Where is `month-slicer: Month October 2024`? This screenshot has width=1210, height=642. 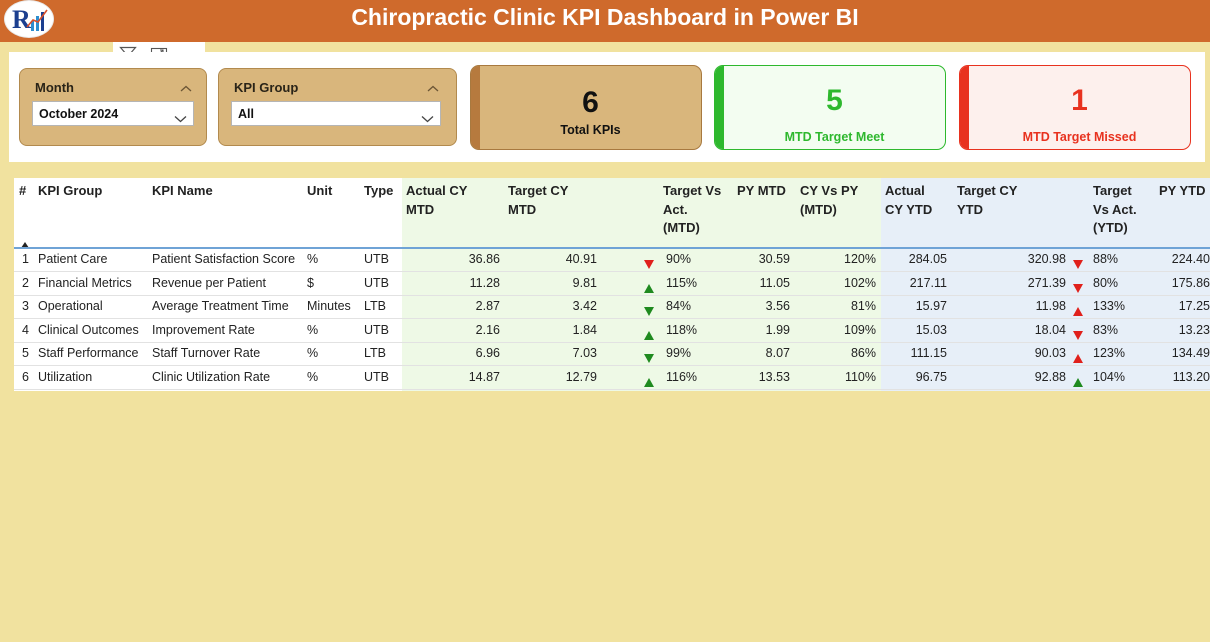
month-slicer: Month October 2024 is located at coordinates (113, 107).